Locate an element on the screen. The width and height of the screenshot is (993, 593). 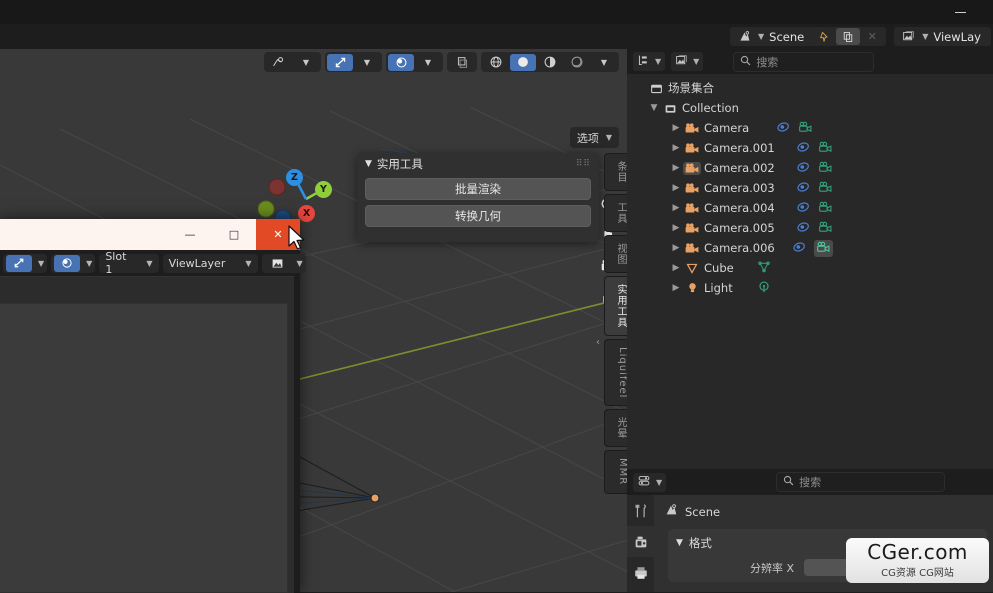
snap-group: ▼ is located at coordinates (353, 62).